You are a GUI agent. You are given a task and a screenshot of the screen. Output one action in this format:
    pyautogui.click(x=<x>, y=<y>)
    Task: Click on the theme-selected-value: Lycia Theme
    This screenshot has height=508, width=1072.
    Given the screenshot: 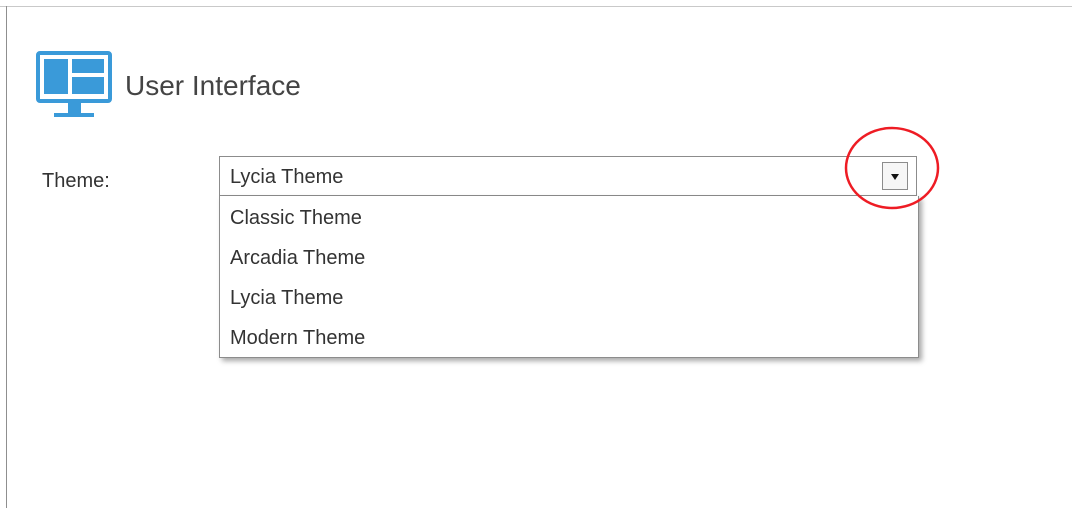 What is the action you would take?
    pyautogui.click(x=287, y=177)
    